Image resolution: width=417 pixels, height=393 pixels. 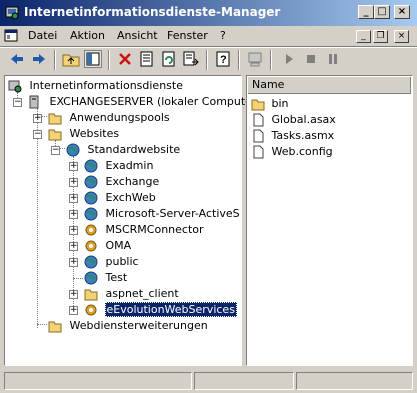 I want to click on tree-label: Test, so click(x=116, y=277).